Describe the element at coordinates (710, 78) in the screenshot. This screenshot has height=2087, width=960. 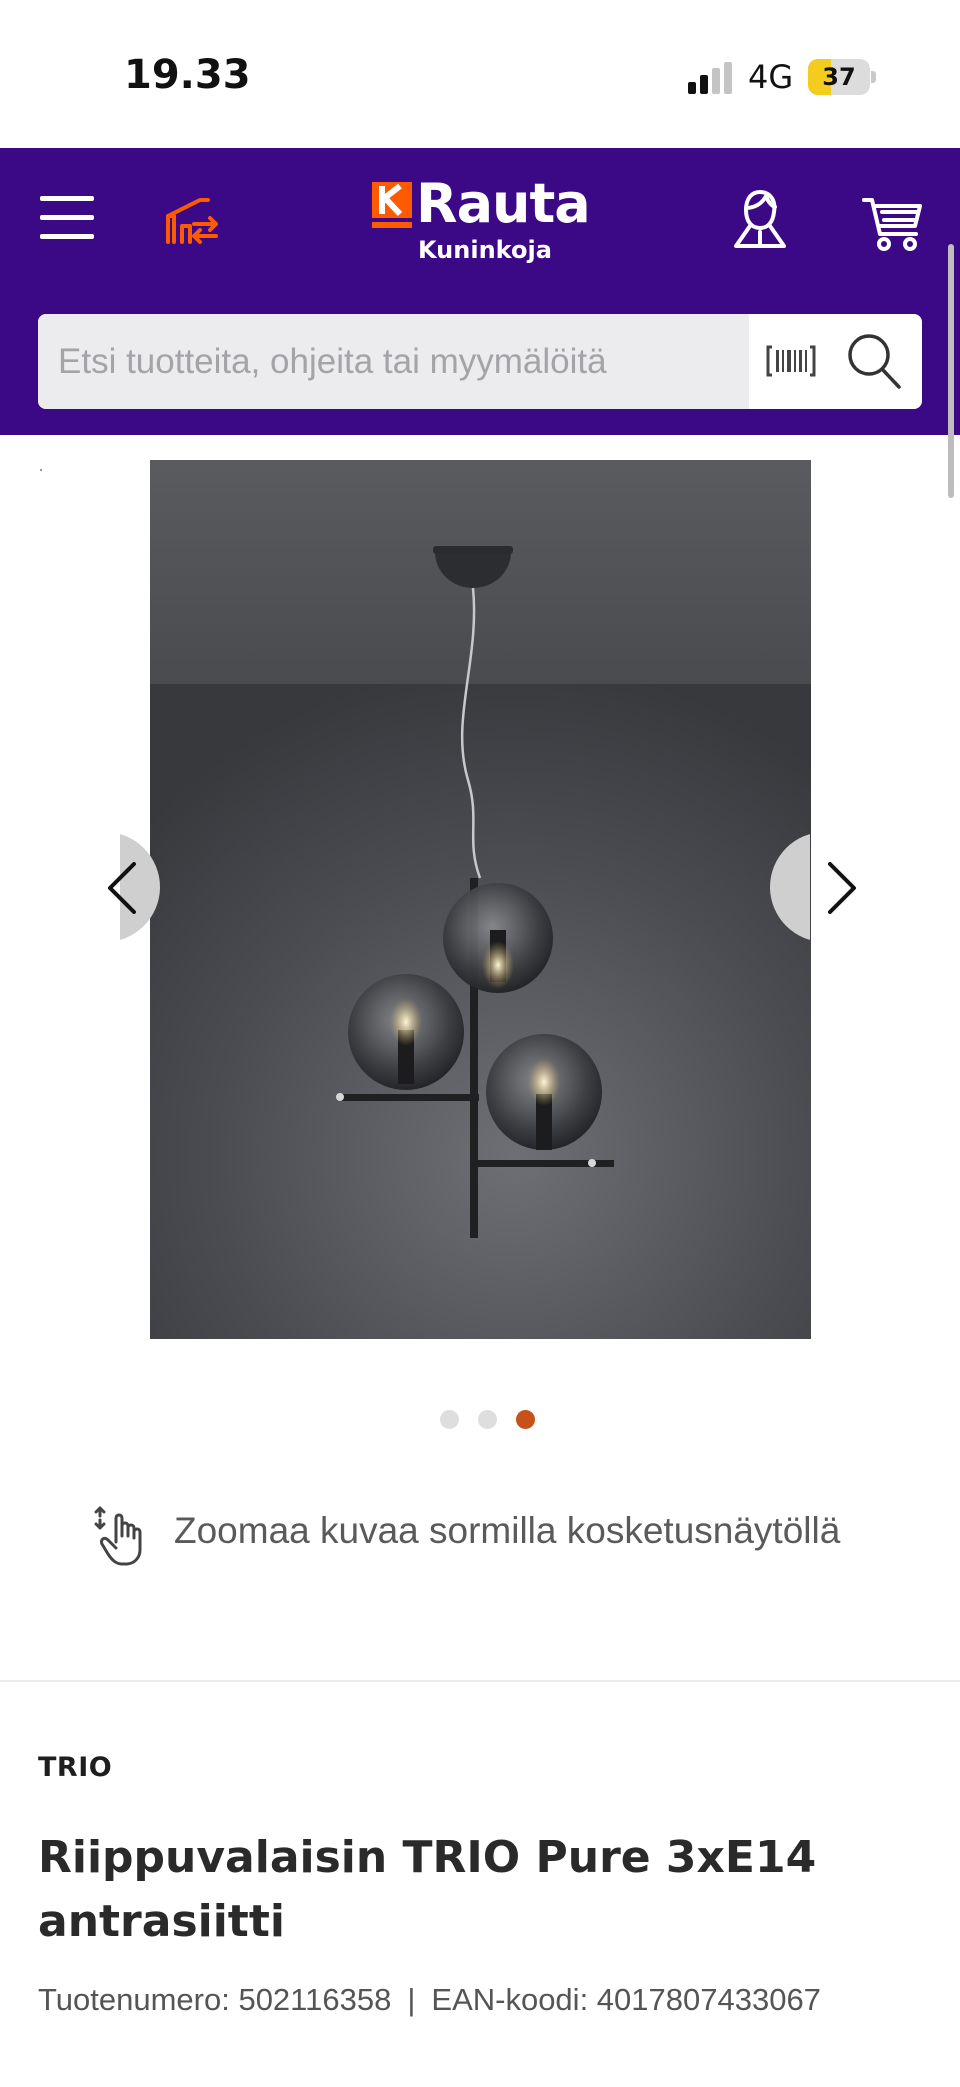
I see `cellular-signal-icon` at that location.